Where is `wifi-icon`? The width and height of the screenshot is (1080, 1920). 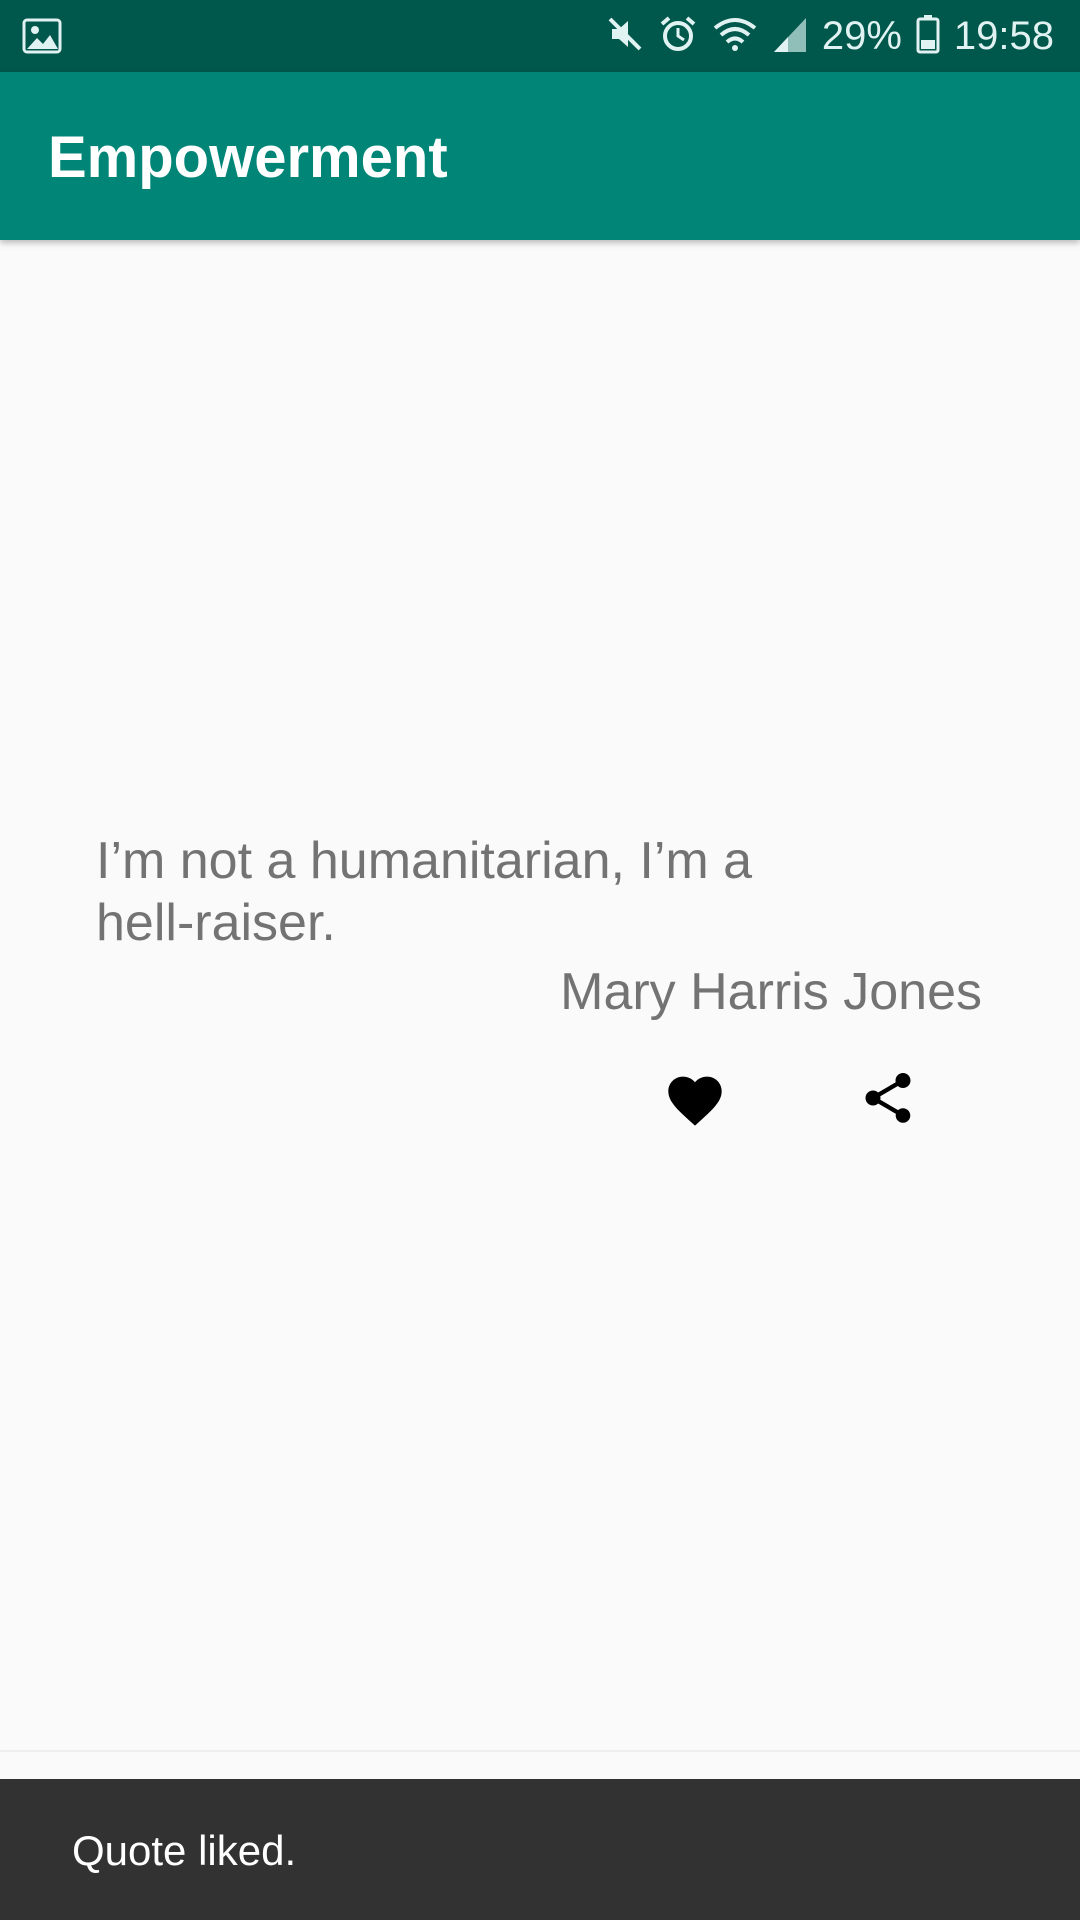 wifi-icon is located at coordinates (735, 36).